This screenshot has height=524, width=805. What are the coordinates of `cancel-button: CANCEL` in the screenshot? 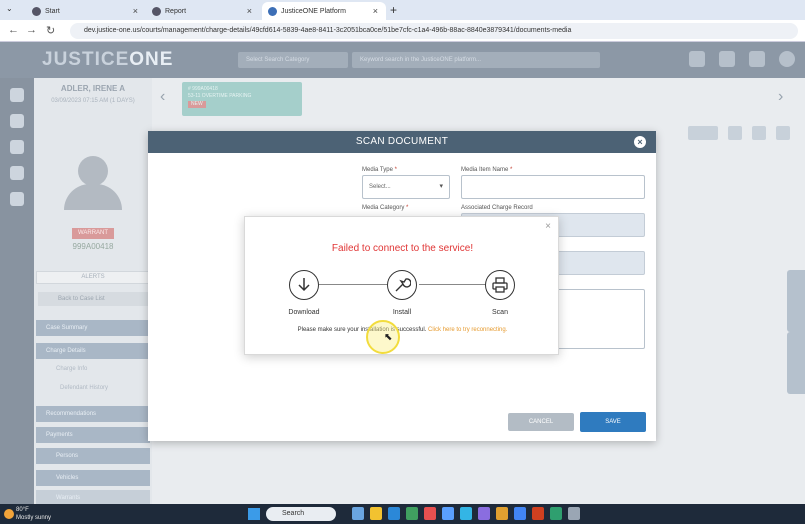 It's located at (541, 422).